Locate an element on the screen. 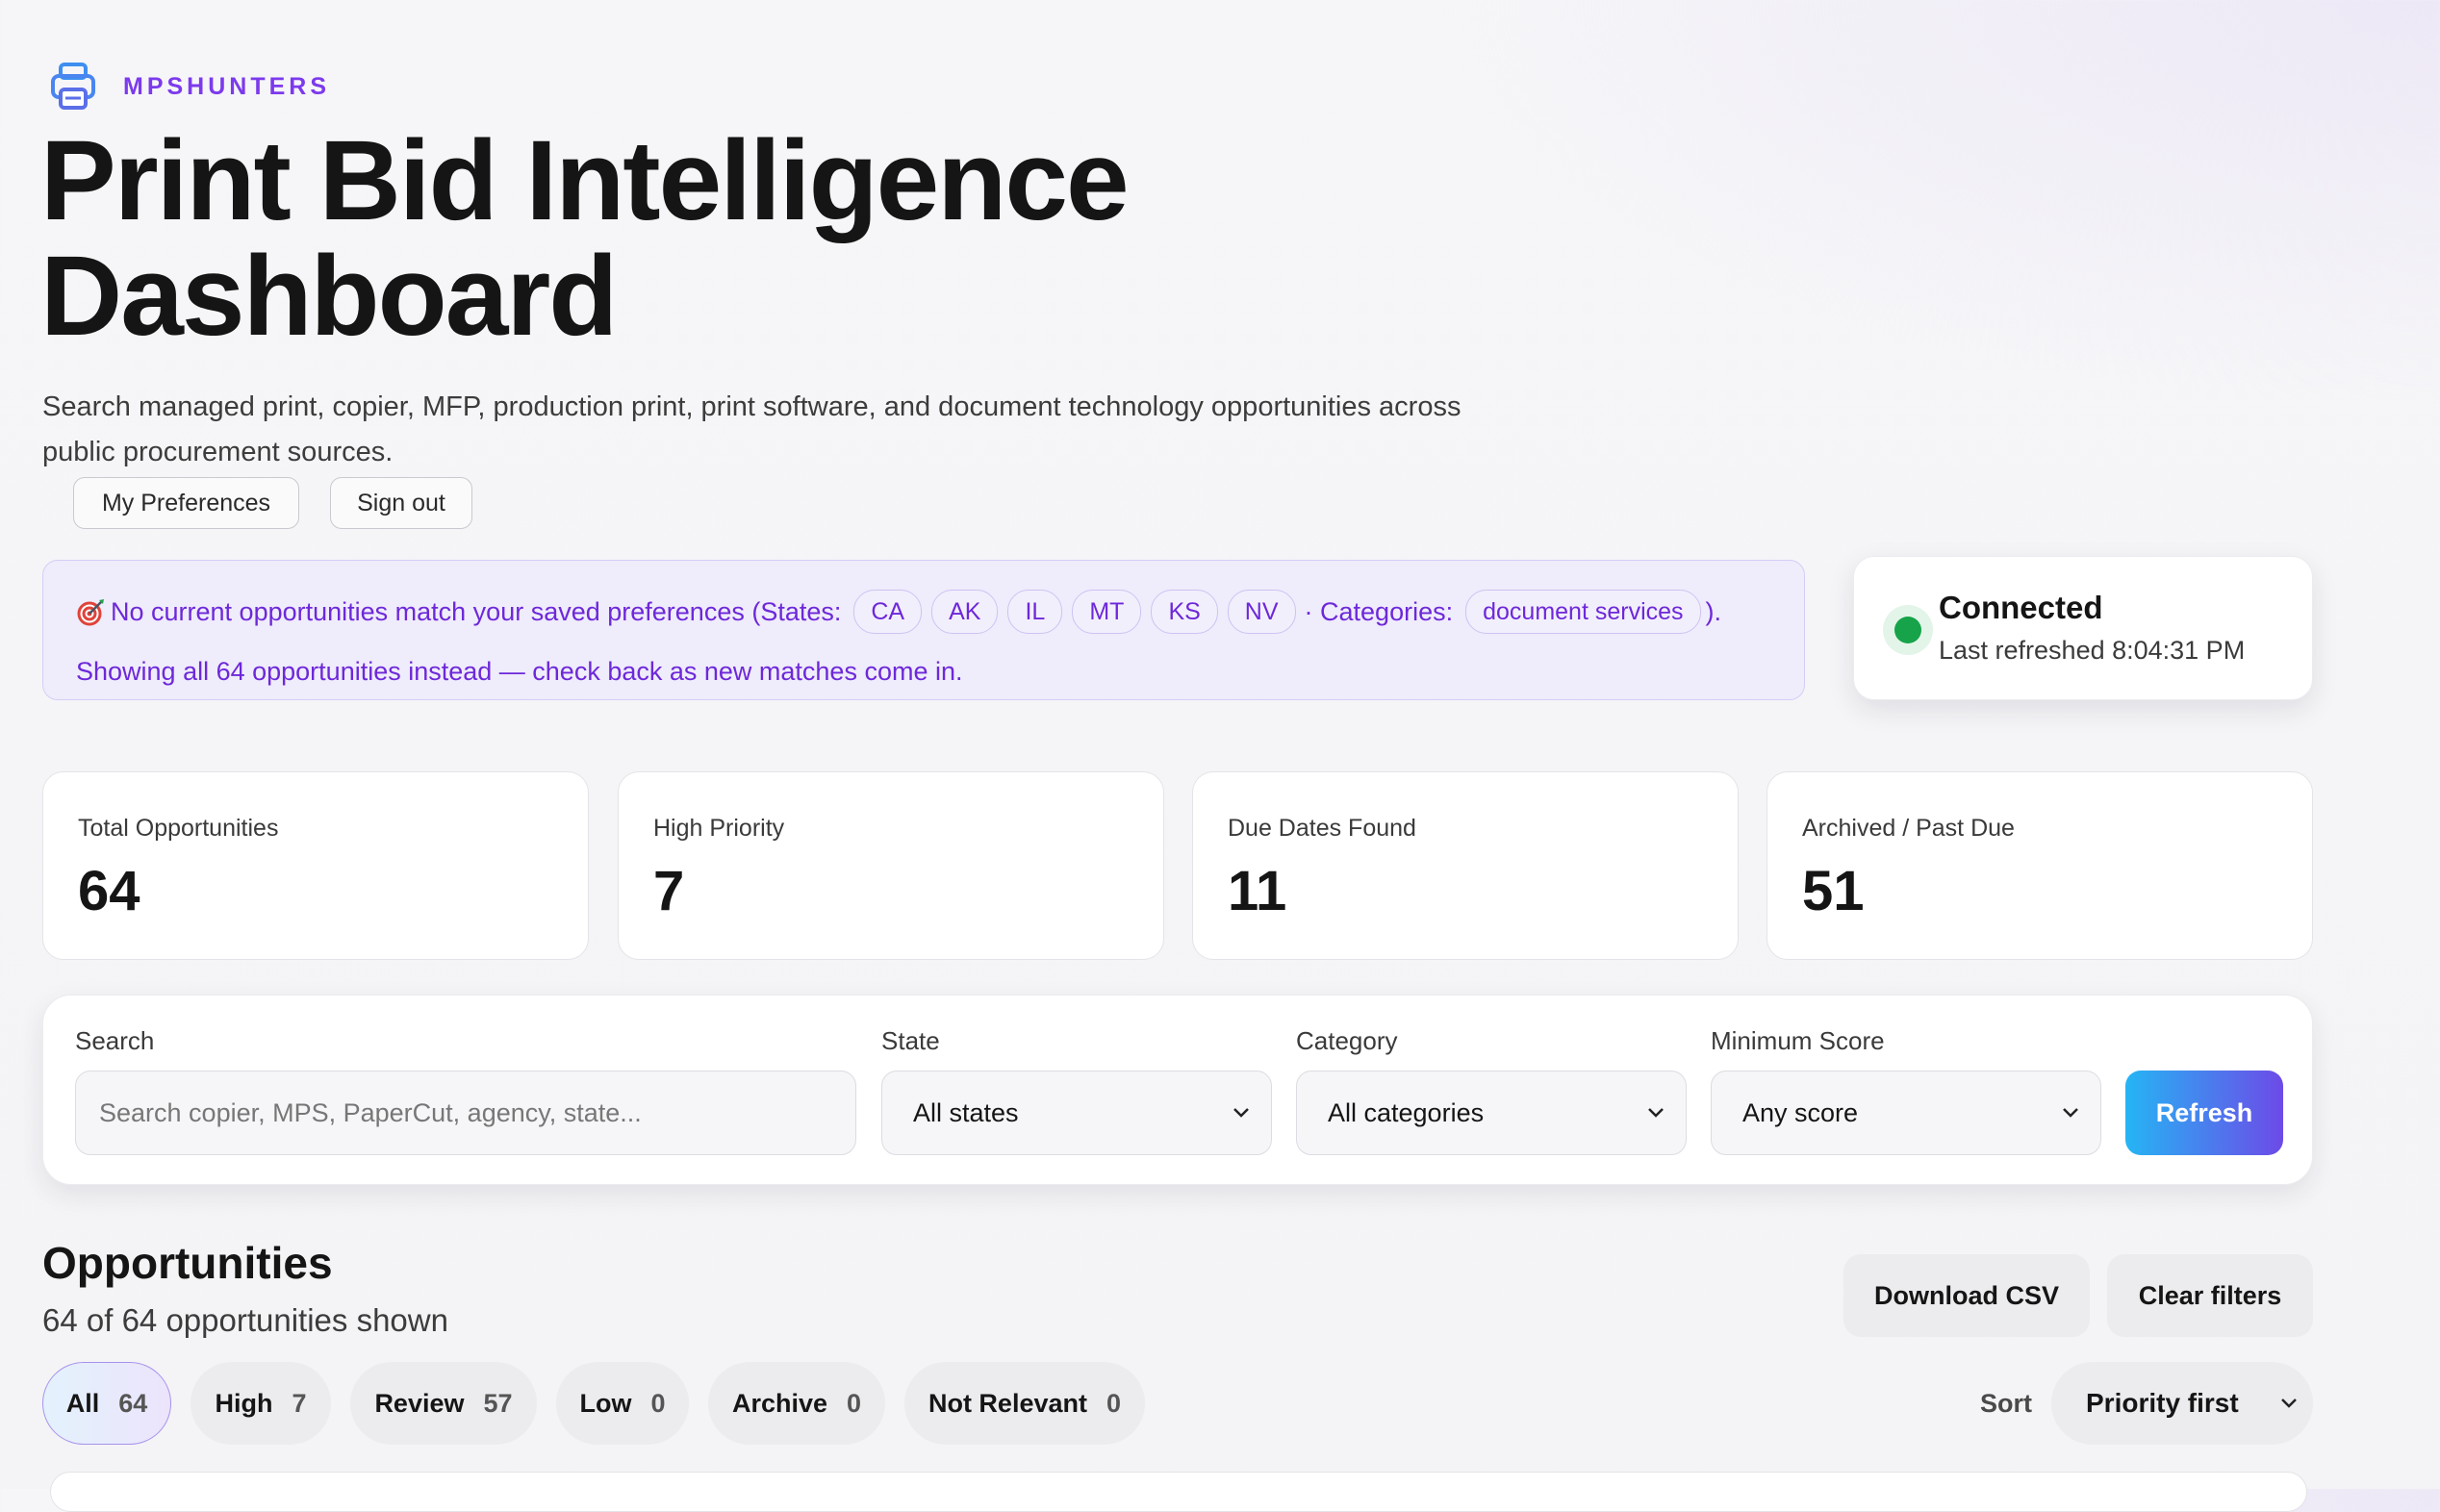 This screenshot has width=2440, height=1512. stat-label: High Priority is located at coordinates (719, 829).